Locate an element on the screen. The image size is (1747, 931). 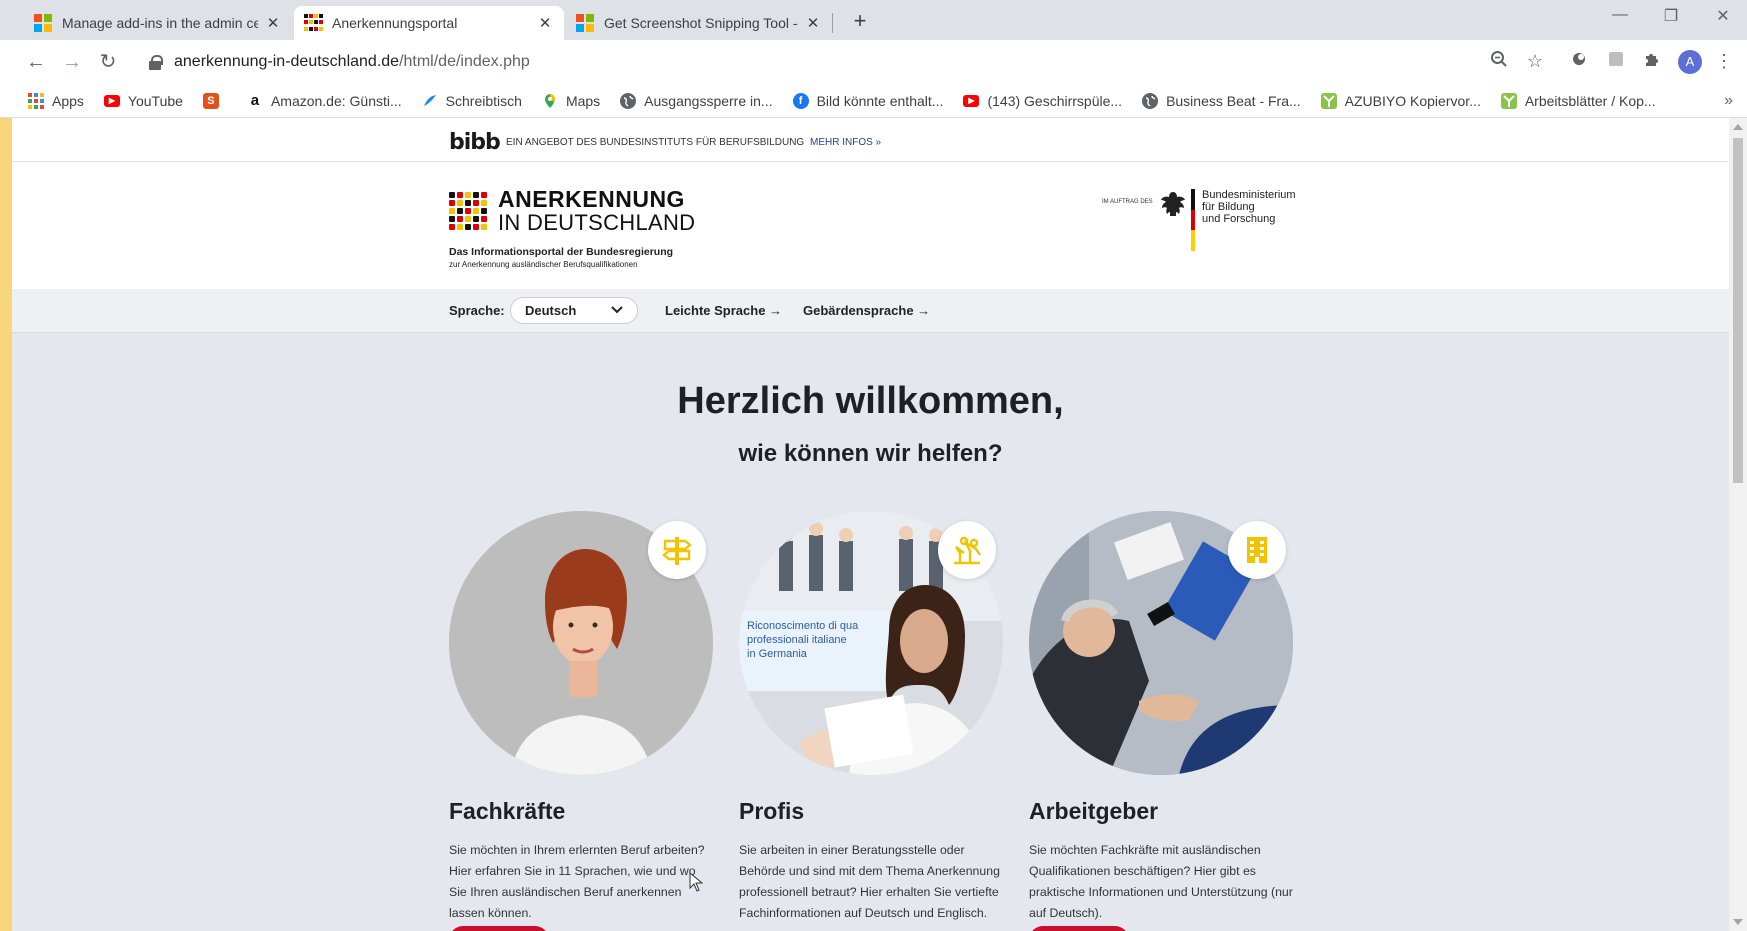
back-button: ← is located at coordinates (36, 62).